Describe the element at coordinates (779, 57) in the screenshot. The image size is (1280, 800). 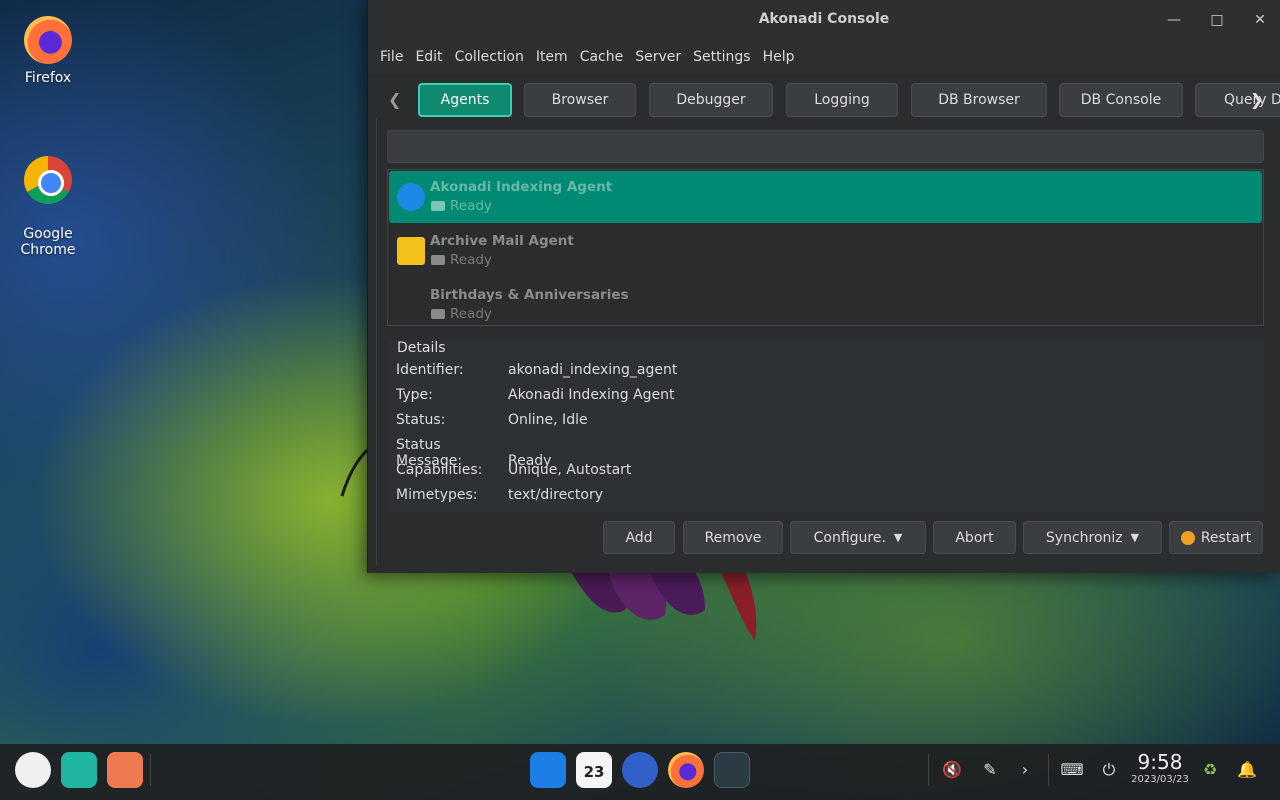
I see `menu-help: Help` at that location.